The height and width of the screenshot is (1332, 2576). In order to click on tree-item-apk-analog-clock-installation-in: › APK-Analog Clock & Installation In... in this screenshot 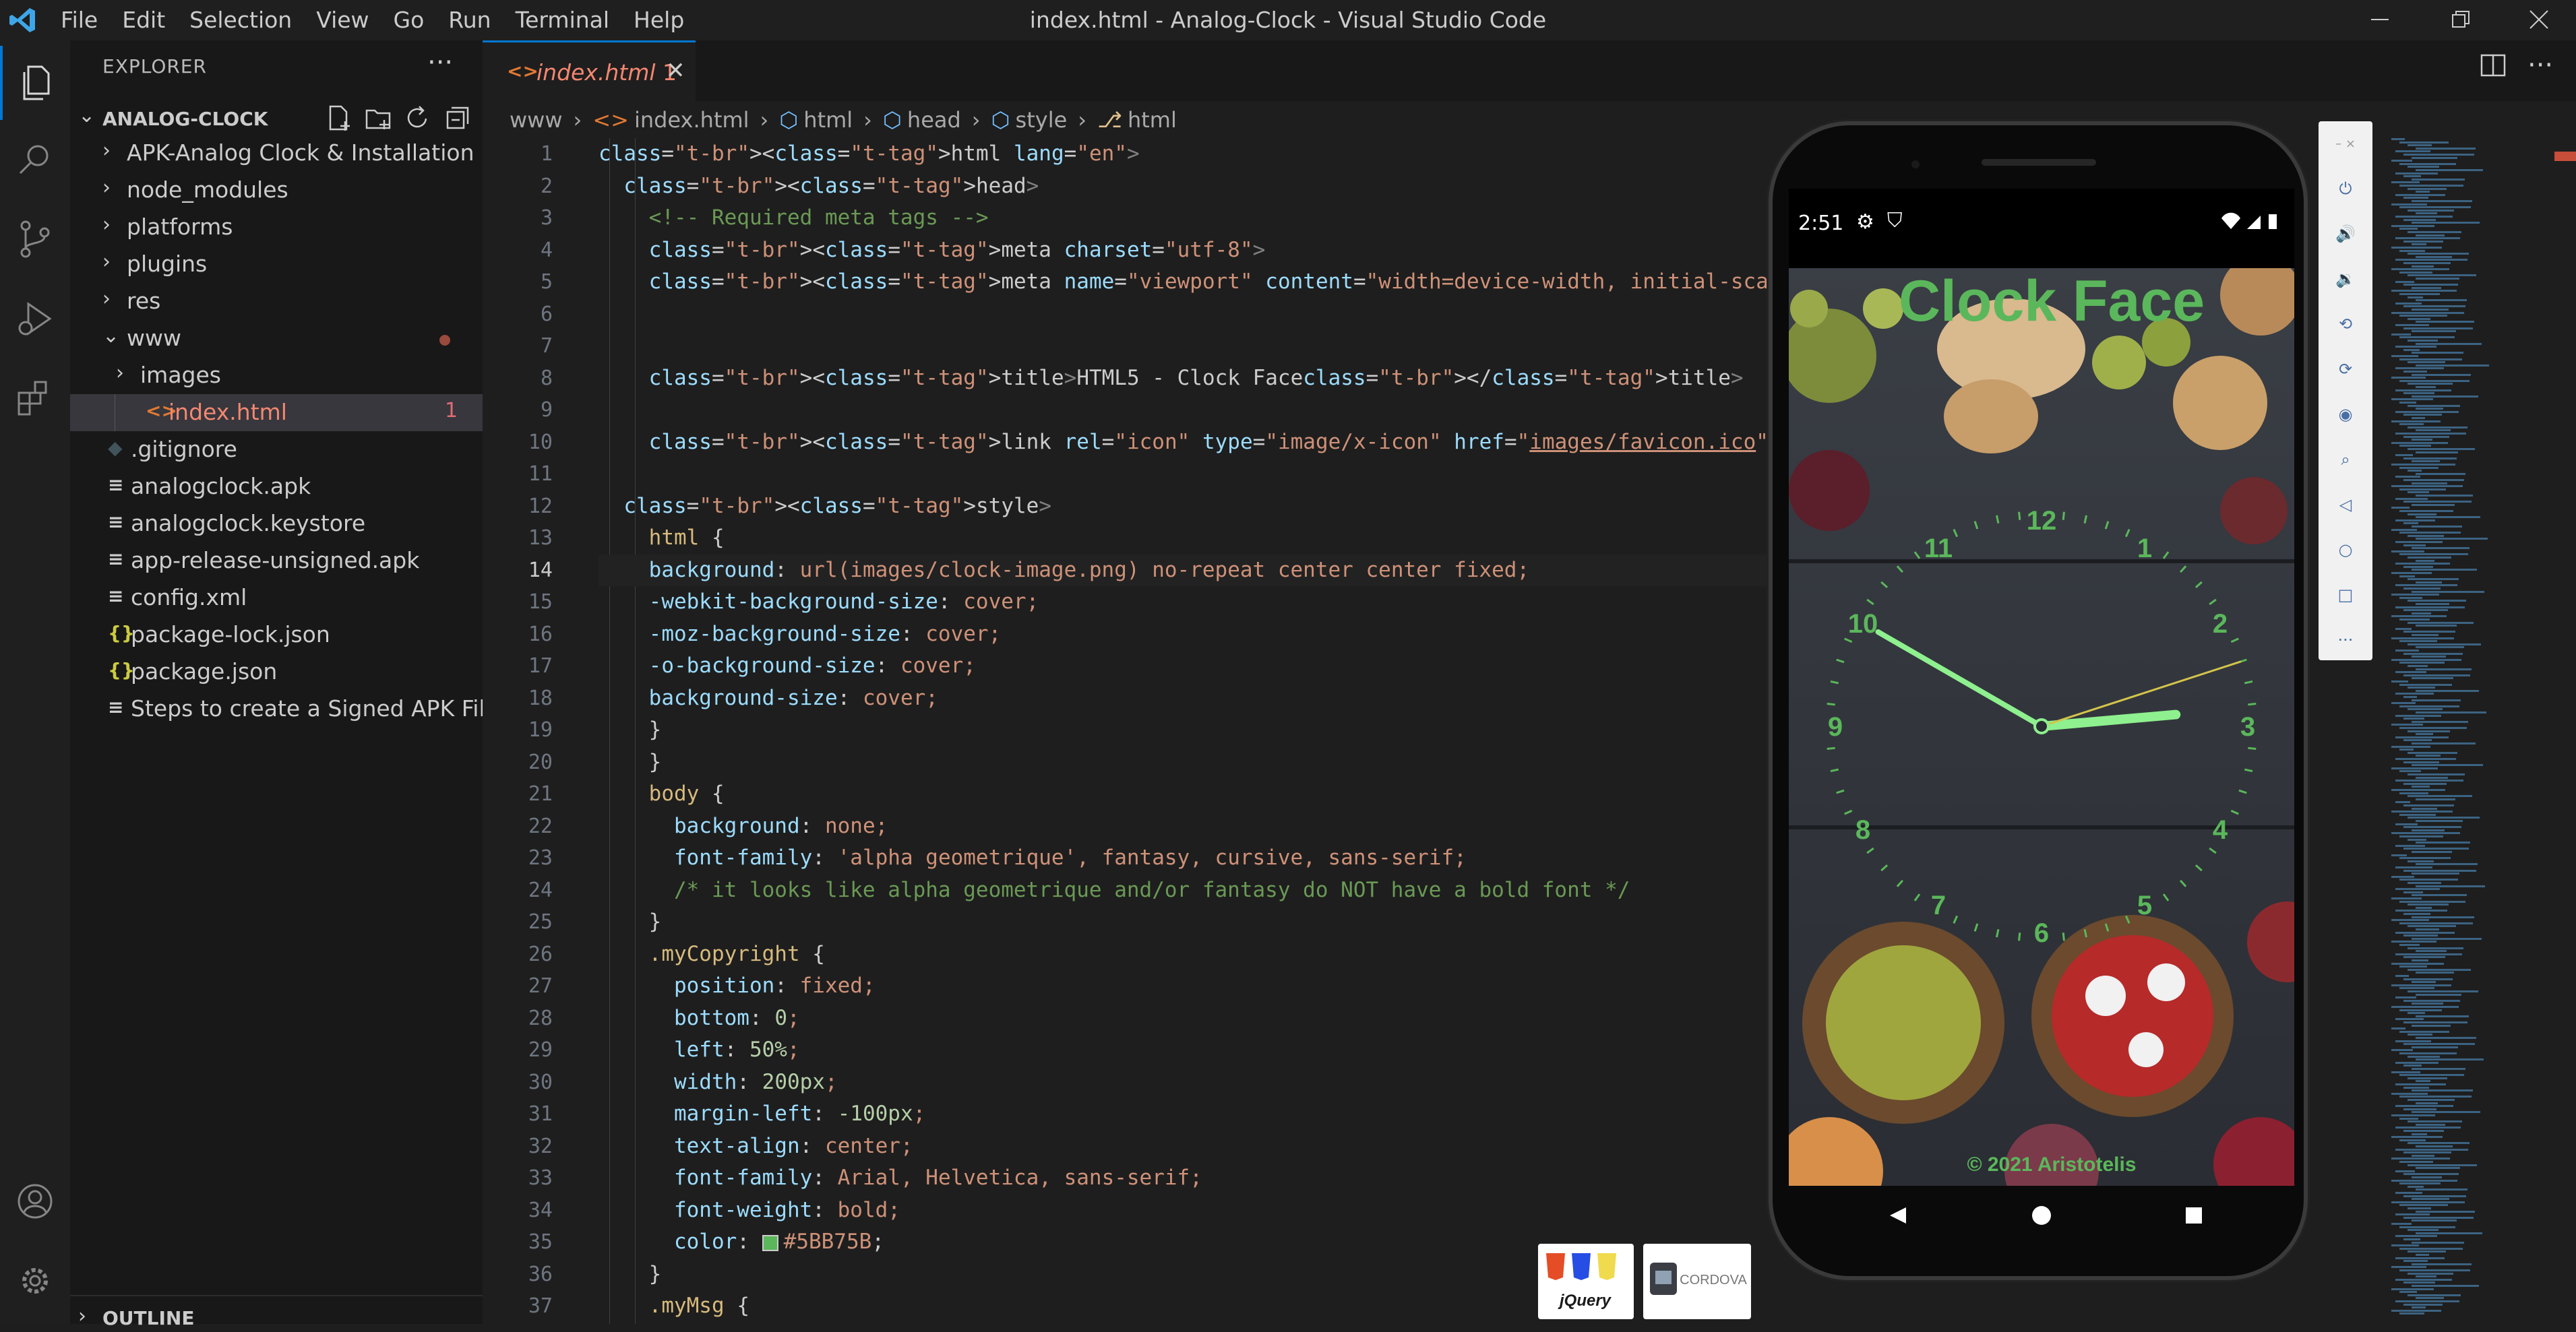, I will do `click(276, 153)`.